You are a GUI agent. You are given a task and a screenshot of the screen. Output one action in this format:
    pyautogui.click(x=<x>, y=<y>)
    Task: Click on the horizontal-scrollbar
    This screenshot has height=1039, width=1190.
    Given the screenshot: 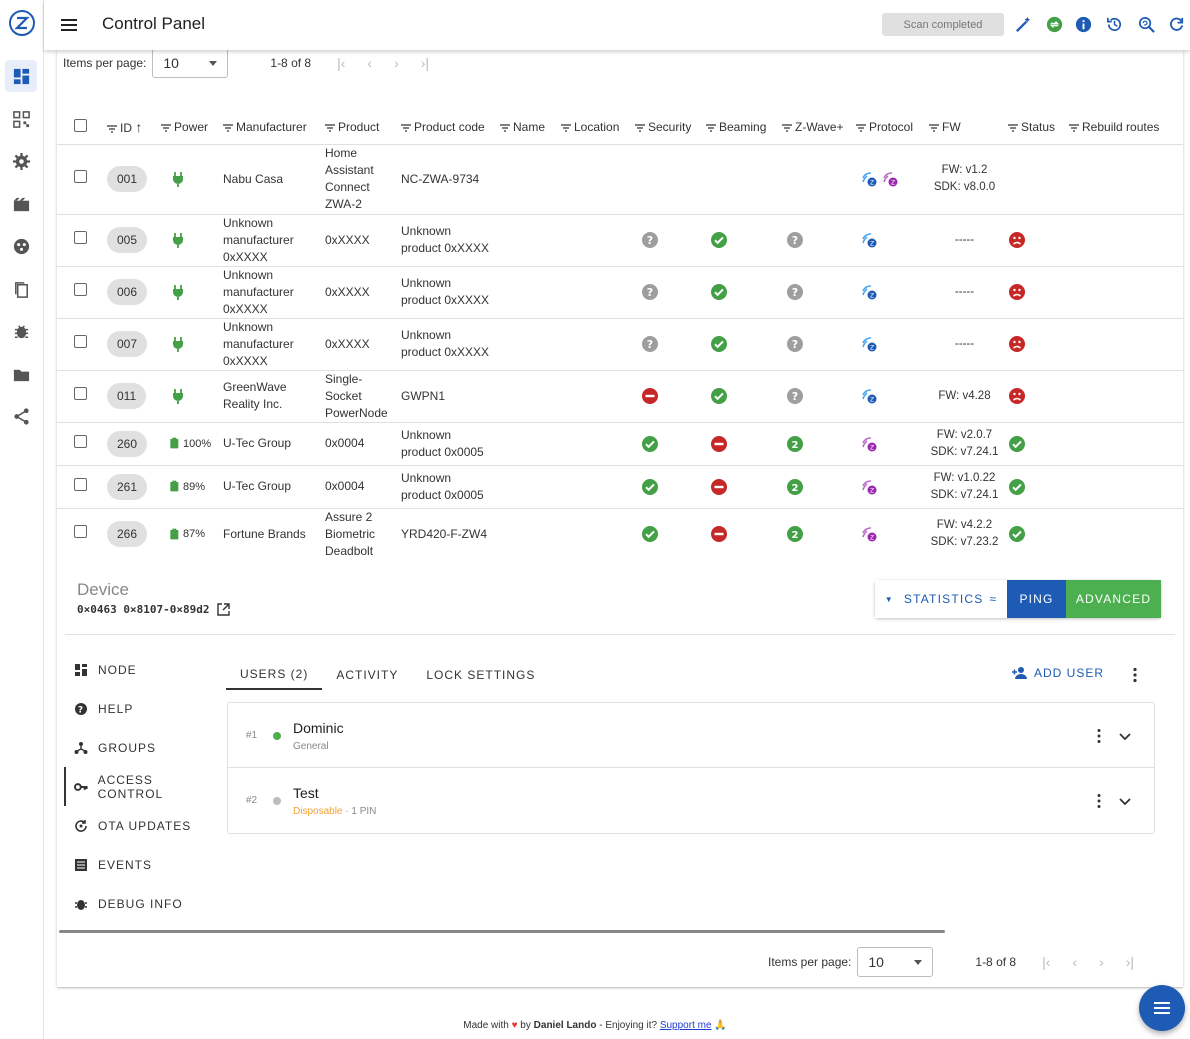 What is the action you would take?
    pyautogui.click(x=502, y=931)
    